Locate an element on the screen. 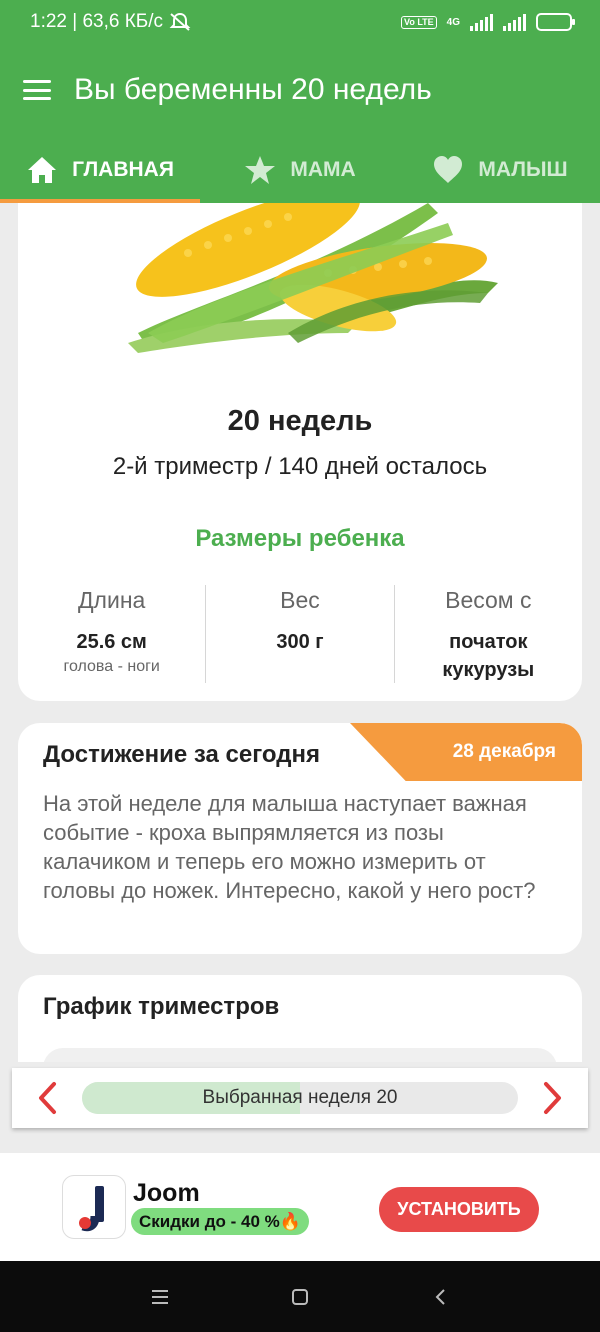 The height and width of the screenshot is (1332, 600). system-nav-bar is located at coordinates (300, 1296).